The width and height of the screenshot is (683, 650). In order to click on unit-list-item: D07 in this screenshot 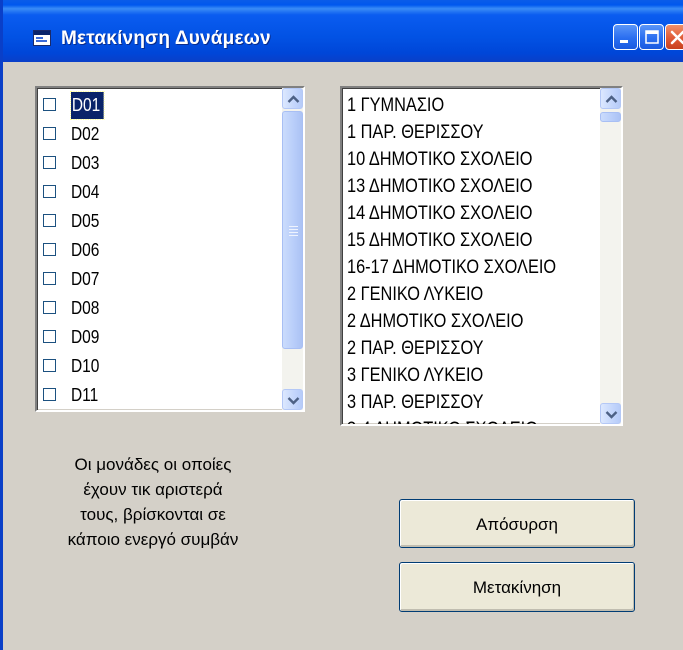, I will do `click(73, 280)`.